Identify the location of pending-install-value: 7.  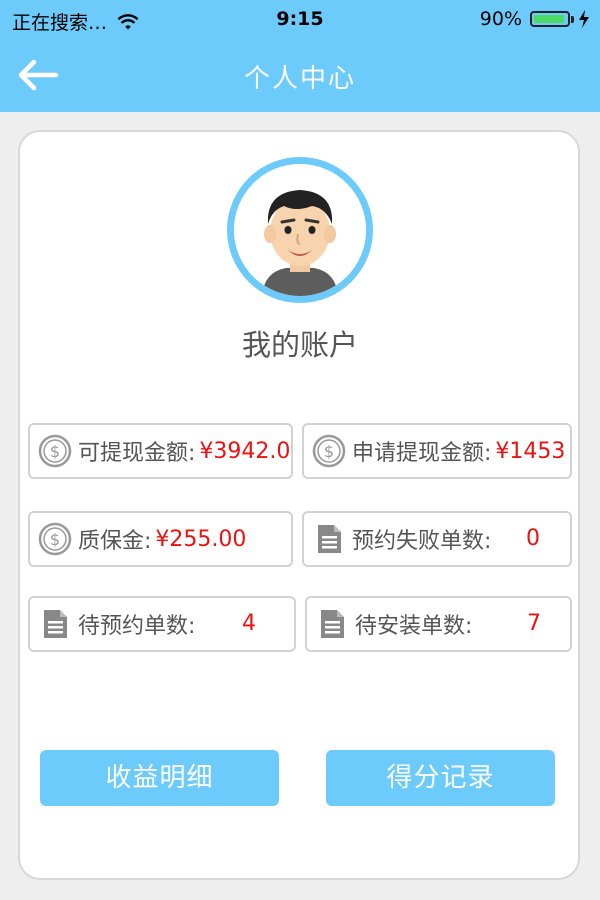
(534, 623).